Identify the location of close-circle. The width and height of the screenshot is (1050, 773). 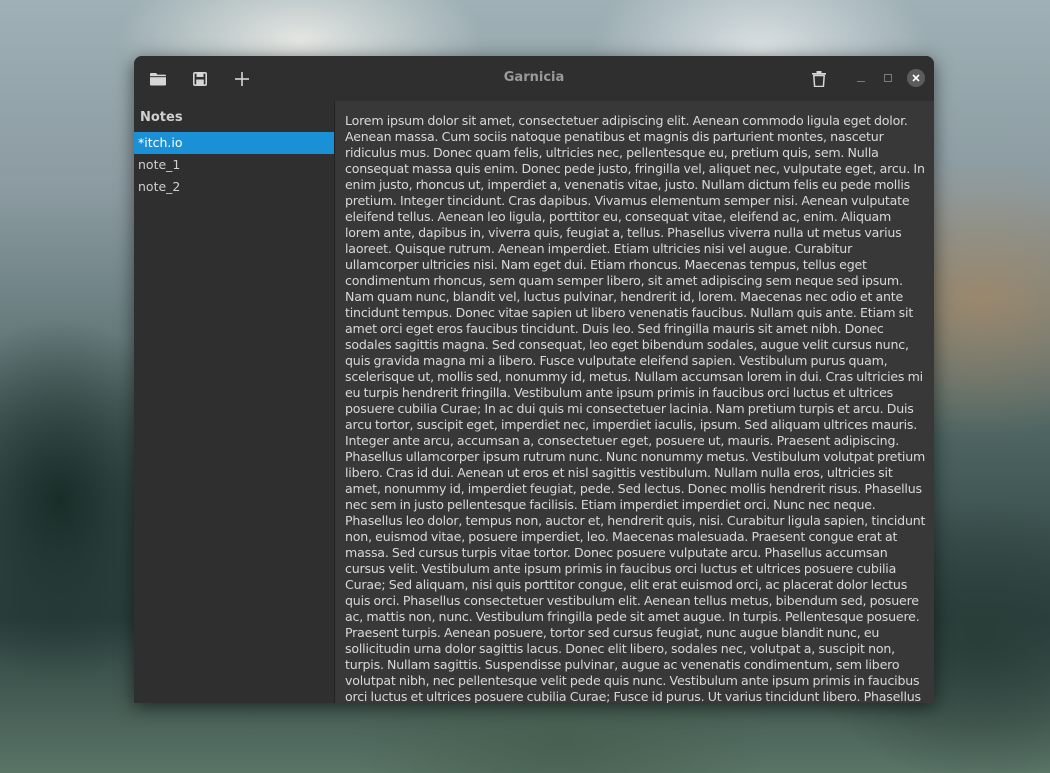
(916, 78).